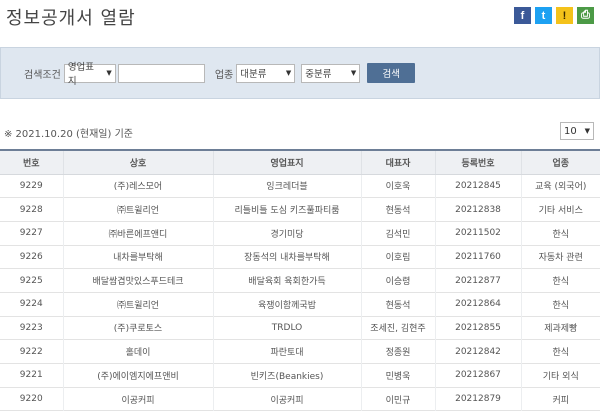 The width and height of the screenshot is (600, 412). Describe the element at coordinates (477, 257) in the screenshot. I see `table-cell: 20211760` at that location.